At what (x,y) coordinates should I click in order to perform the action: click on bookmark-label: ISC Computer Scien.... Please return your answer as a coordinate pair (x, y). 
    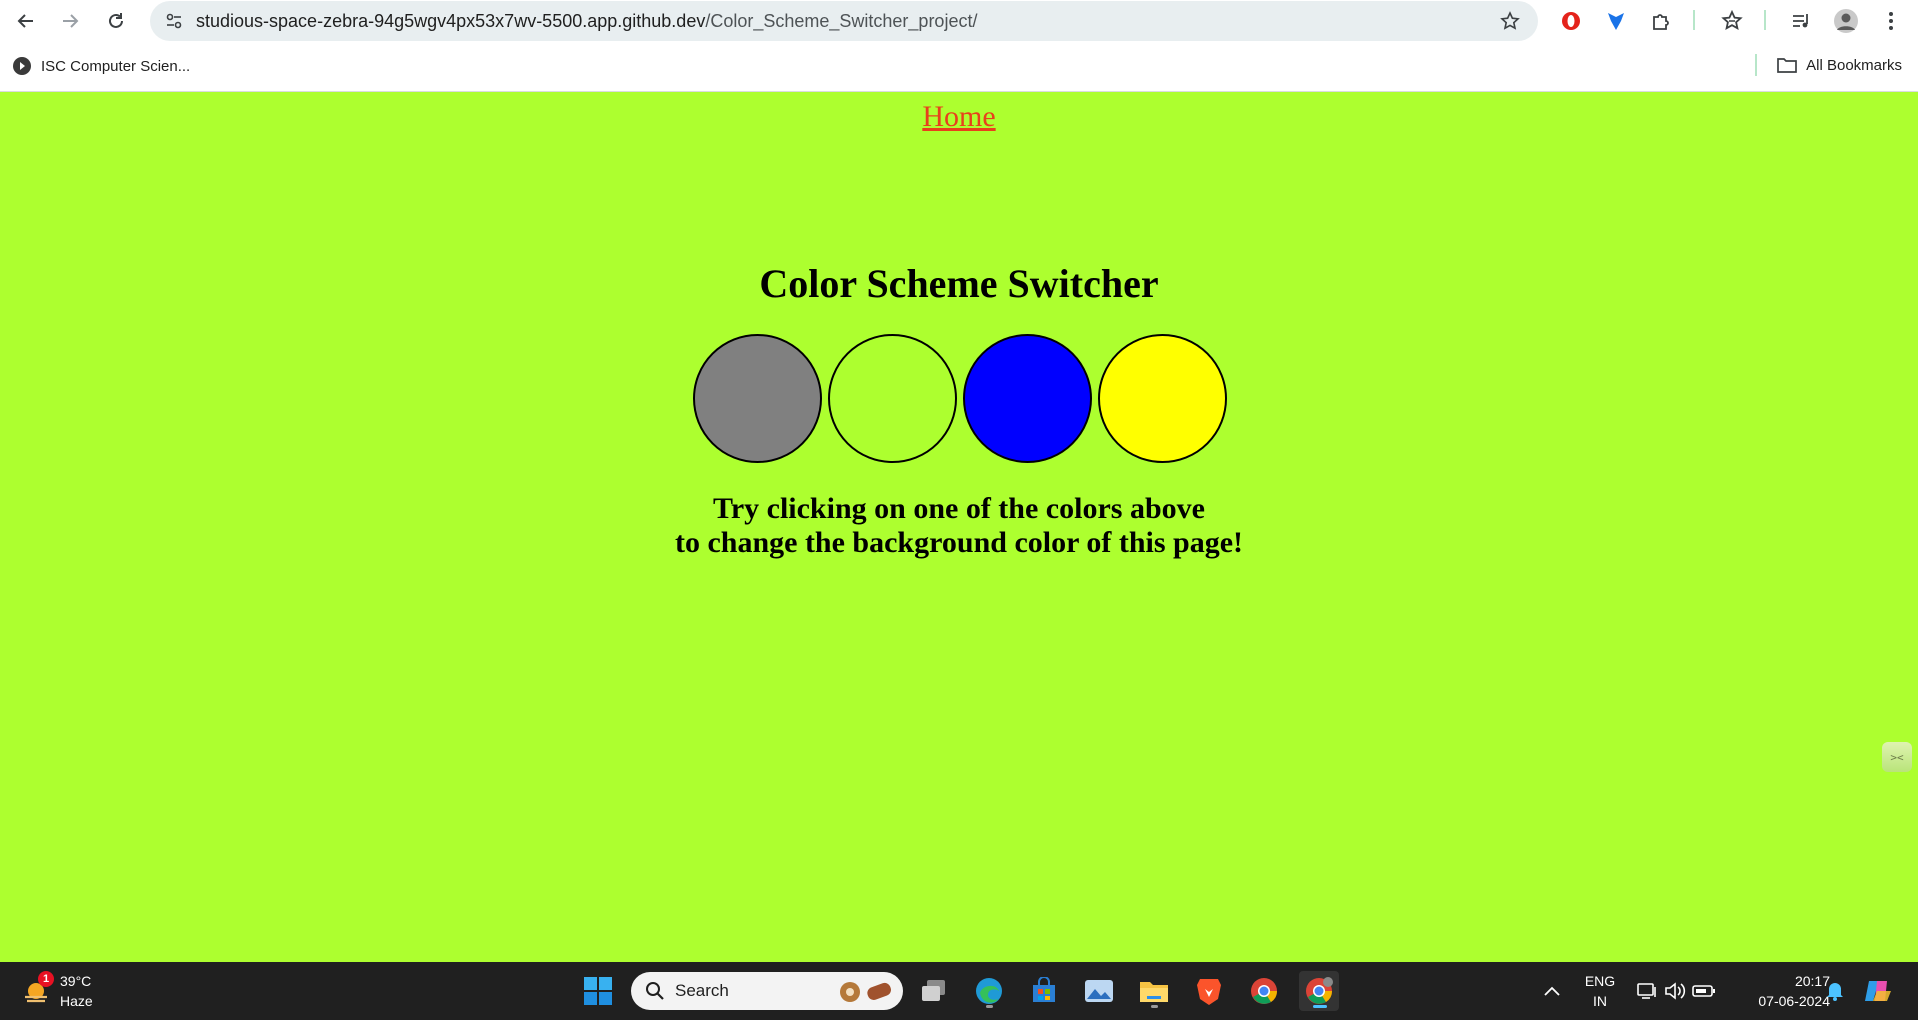
    Looking at the image, I should click on (116, 66).